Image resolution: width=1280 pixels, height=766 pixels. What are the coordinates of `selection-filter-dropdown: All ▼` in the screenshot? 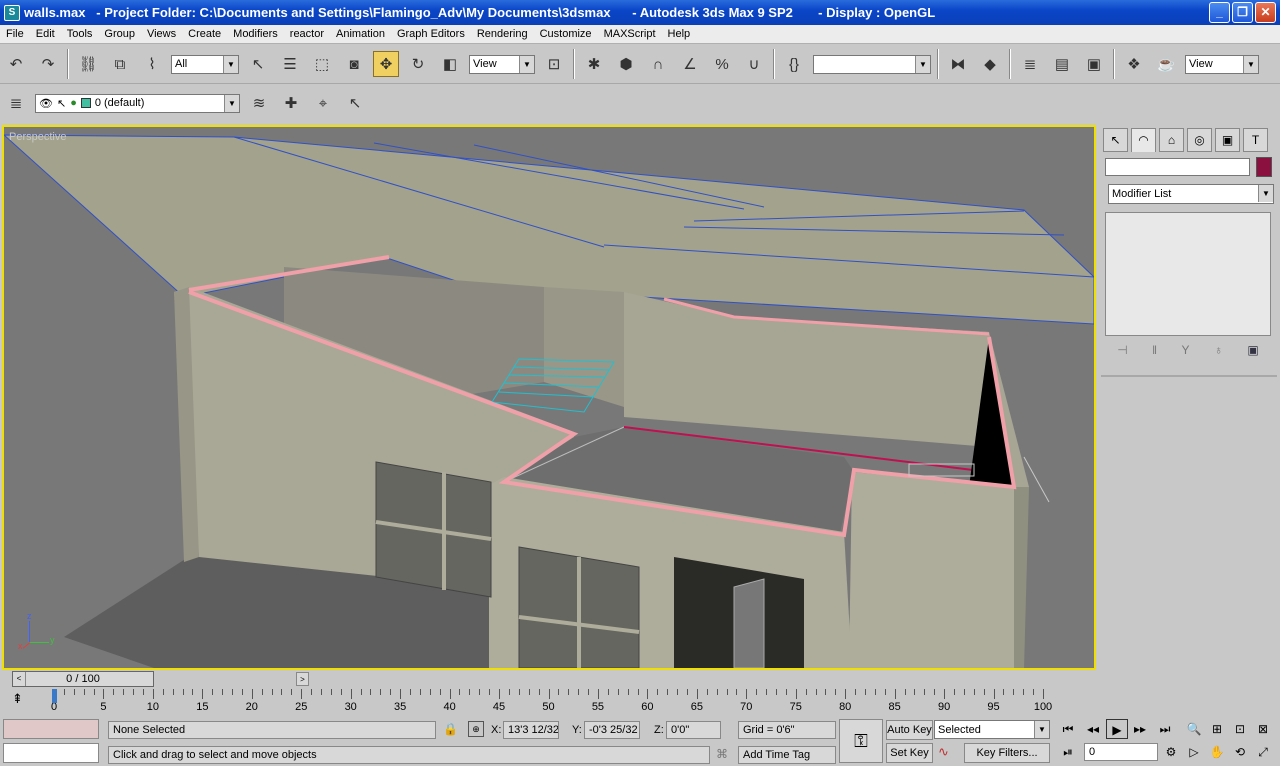 It's located at (205, 64).